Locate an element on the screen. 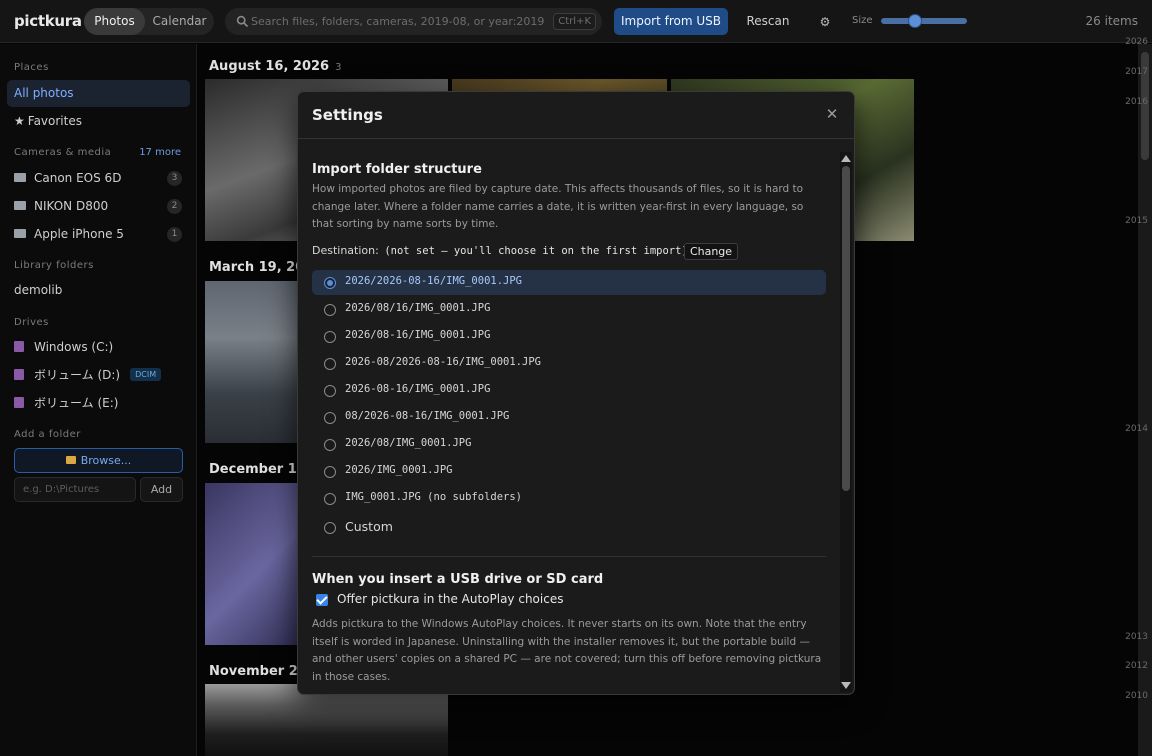 Image resolution: width=1152 pixels, height=756 pixels. sidebar-item-drive: Windows (C:) is located at coordinates (98, 347).